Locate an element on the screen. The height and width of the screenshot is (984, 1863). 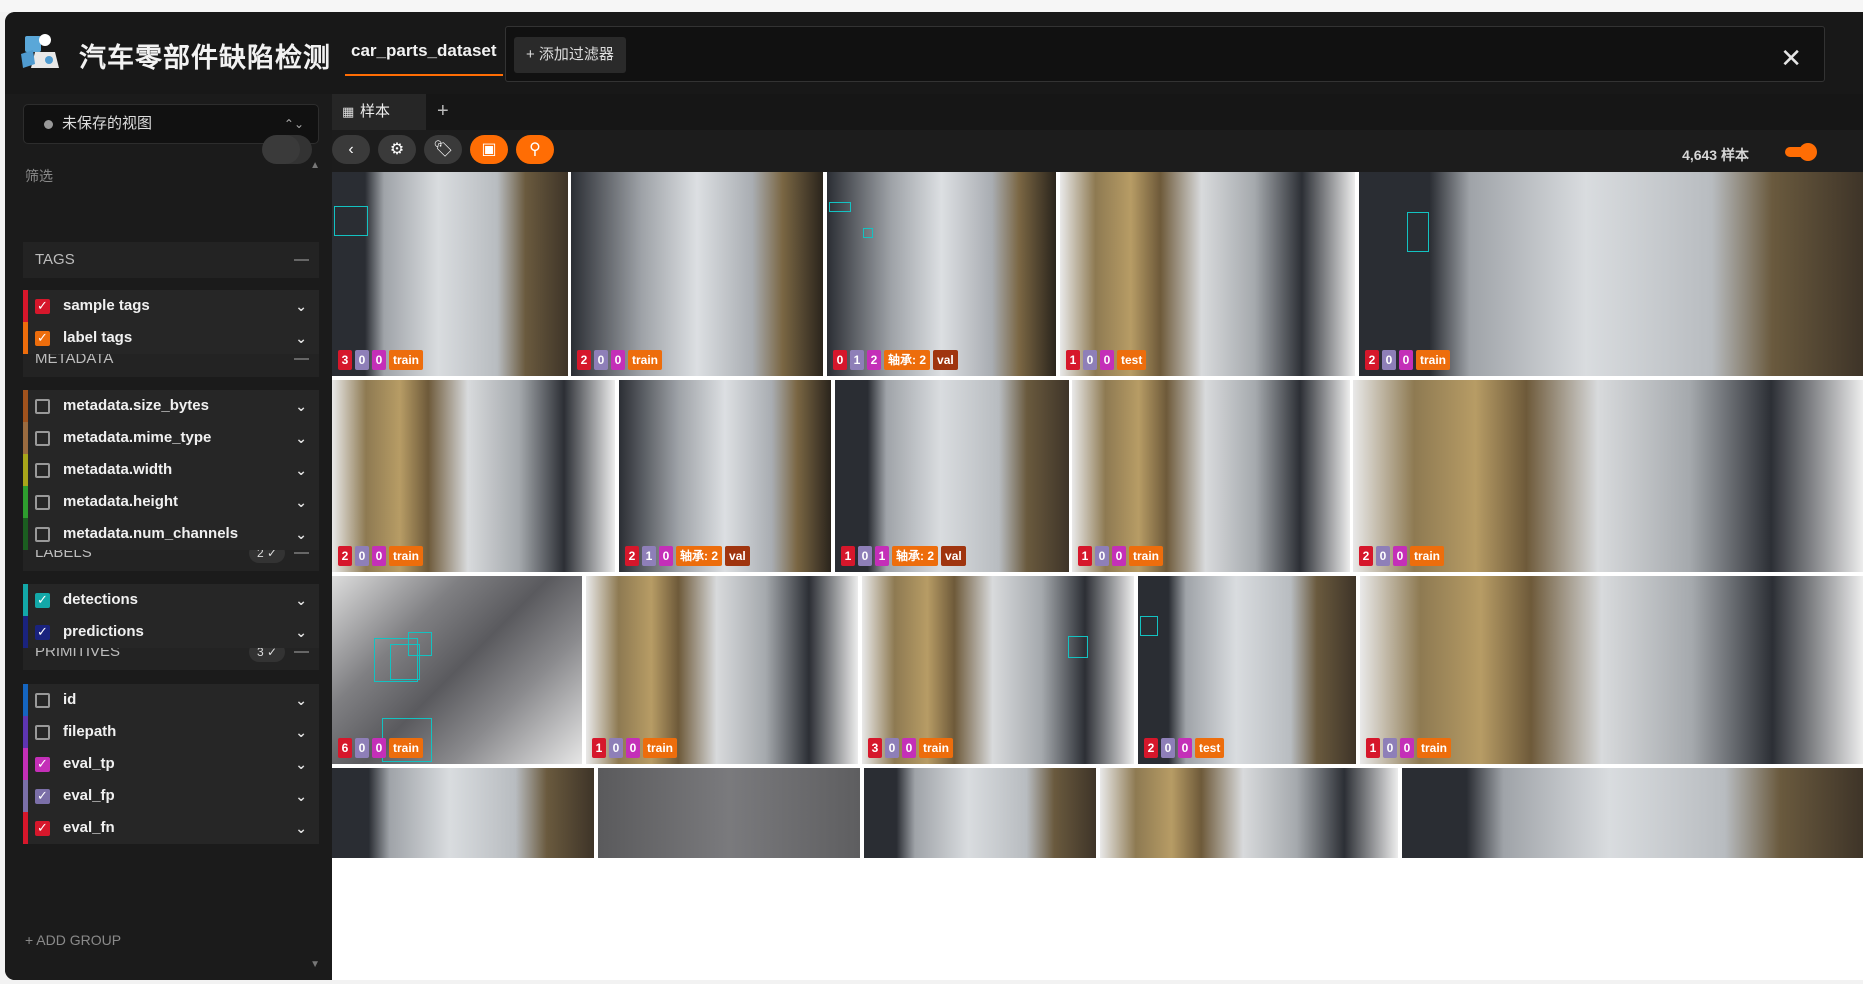
sample-tile: 2 0 0 test is located at coordinates (1247, 670).